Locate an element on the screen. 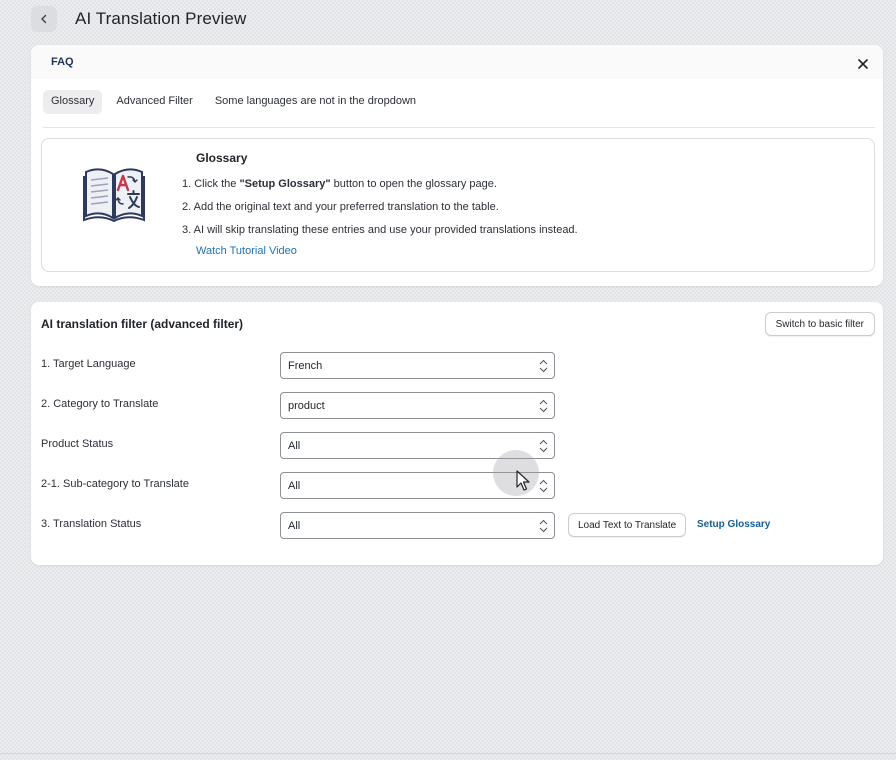 This screenshot has height=760, width=896. step-1-bold: "Setup Glossary" is located at coordinates (285, 184).